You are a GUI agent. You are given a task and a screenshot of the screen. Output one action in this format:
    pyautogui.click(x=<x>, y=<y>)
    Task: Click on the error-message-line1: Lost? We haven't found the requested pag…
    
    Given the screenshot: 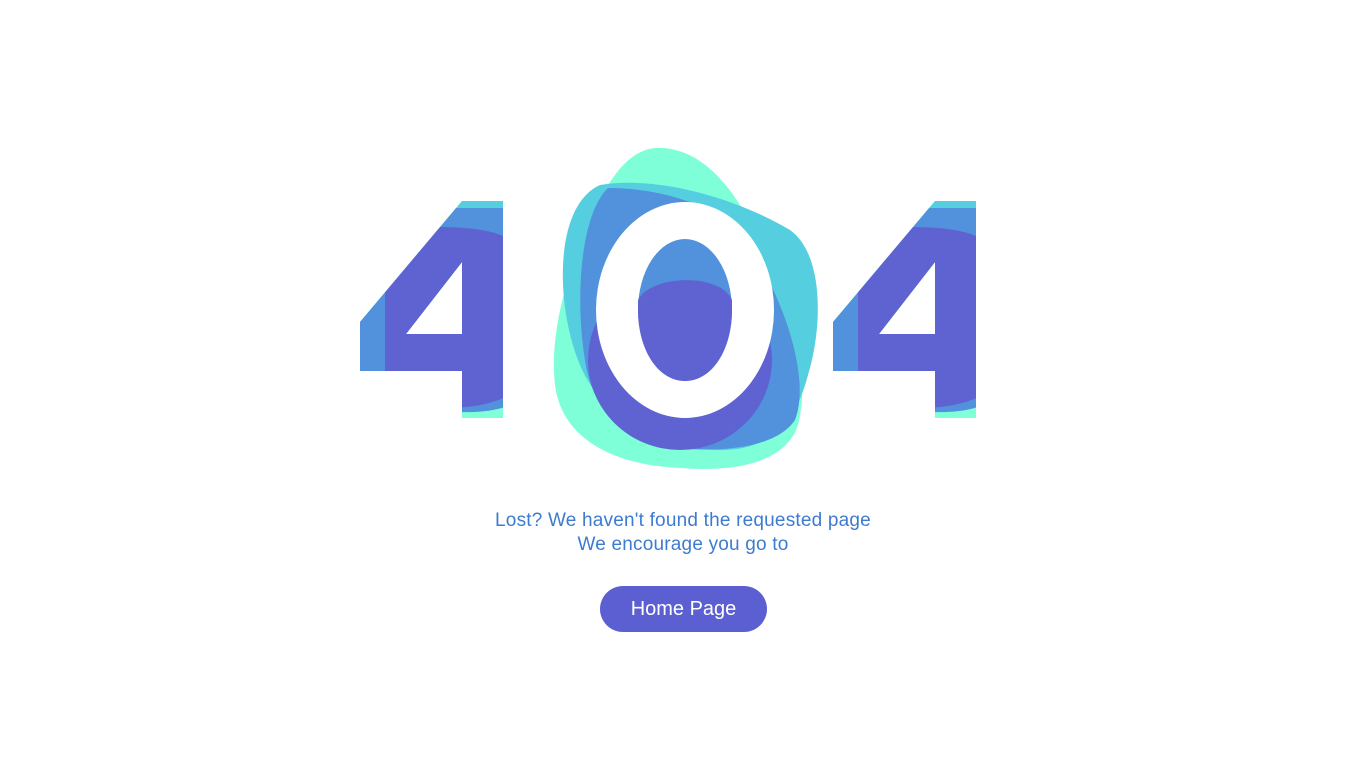 What is the action you would take?
    pyautogui.click(x=683, y=520)
    